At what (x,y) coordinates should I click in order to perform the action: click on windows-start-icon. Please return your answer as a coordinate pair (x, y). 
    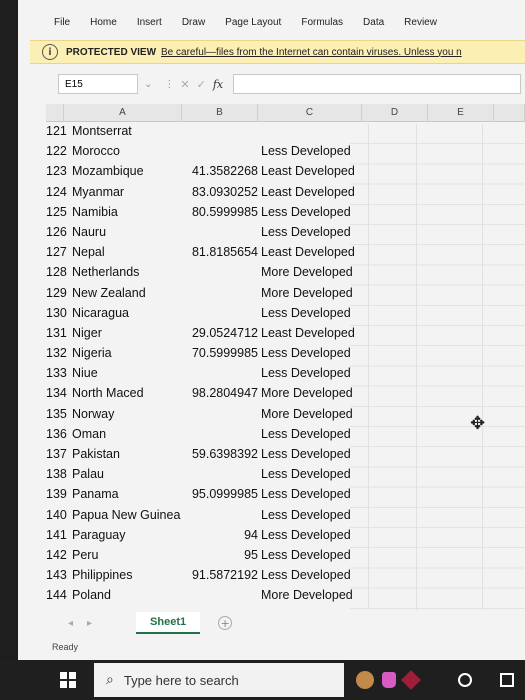
    Looking at the image, I should click on (68, 680).